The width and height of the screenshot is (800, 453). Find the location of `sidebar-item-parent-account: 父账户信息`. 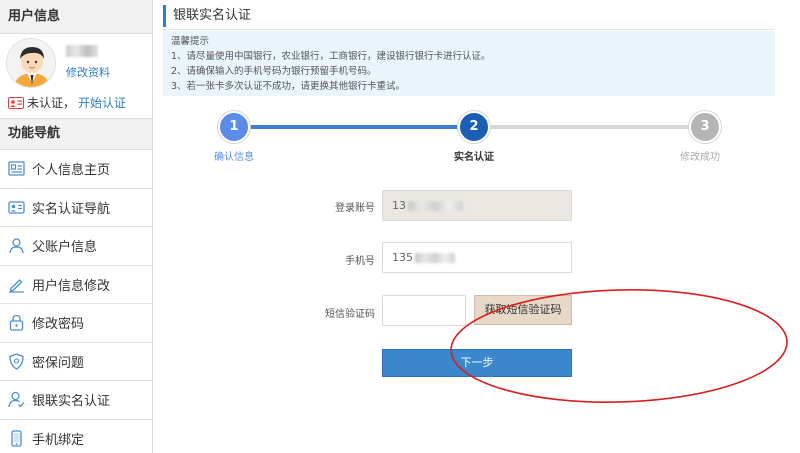

sidebar-item-parent-account: 父账户信息 is located at coordinates (76, 246).